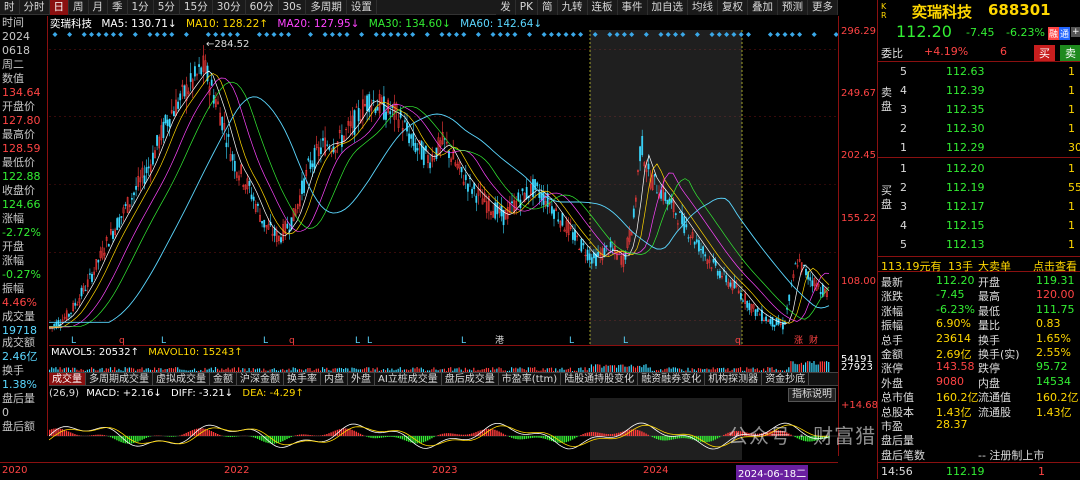  Describe the element at coordinates (362, 7) in the screenshot. I see `period-tab: 设置` at that location.